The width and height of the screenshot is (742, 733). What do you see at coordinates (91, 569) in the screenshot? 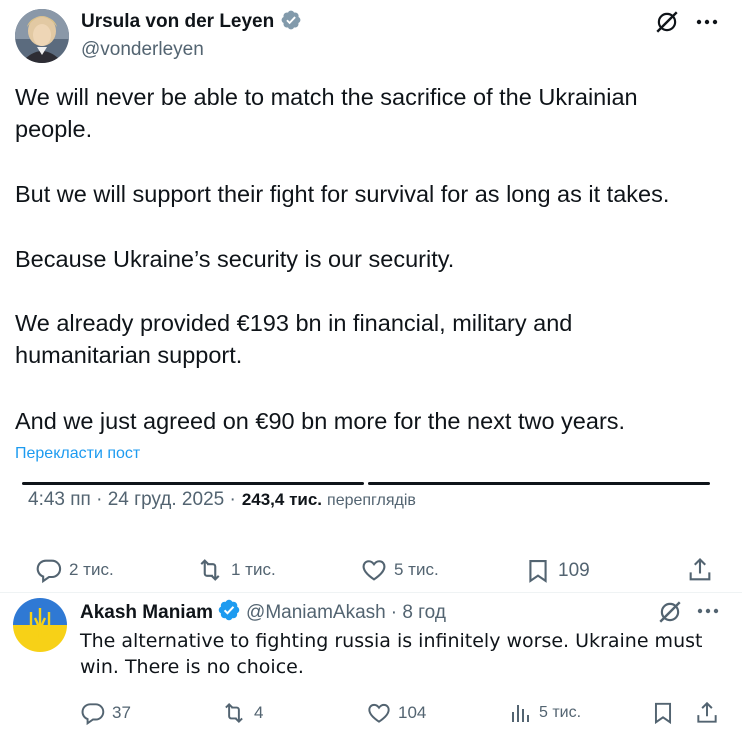
I see `reply-count: 2 тис.` at bounding box center [91, 569].